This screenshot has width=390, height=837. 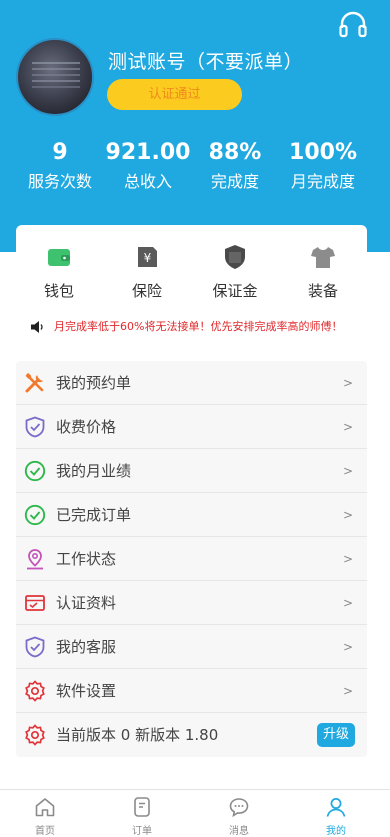 I want to click on stats-row: 9 服务次数 921.00 总收入 88% 完成度 100% 月完成度, so click(x=195, y=168).